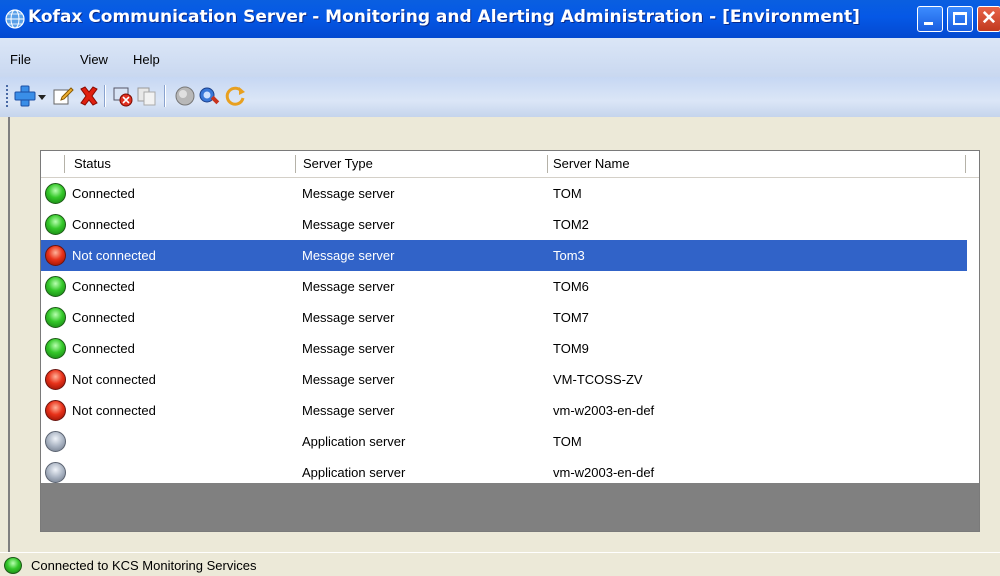  Describe the element at coordinates (185, 96) in the screenshot. I see `server-icon` at that location.